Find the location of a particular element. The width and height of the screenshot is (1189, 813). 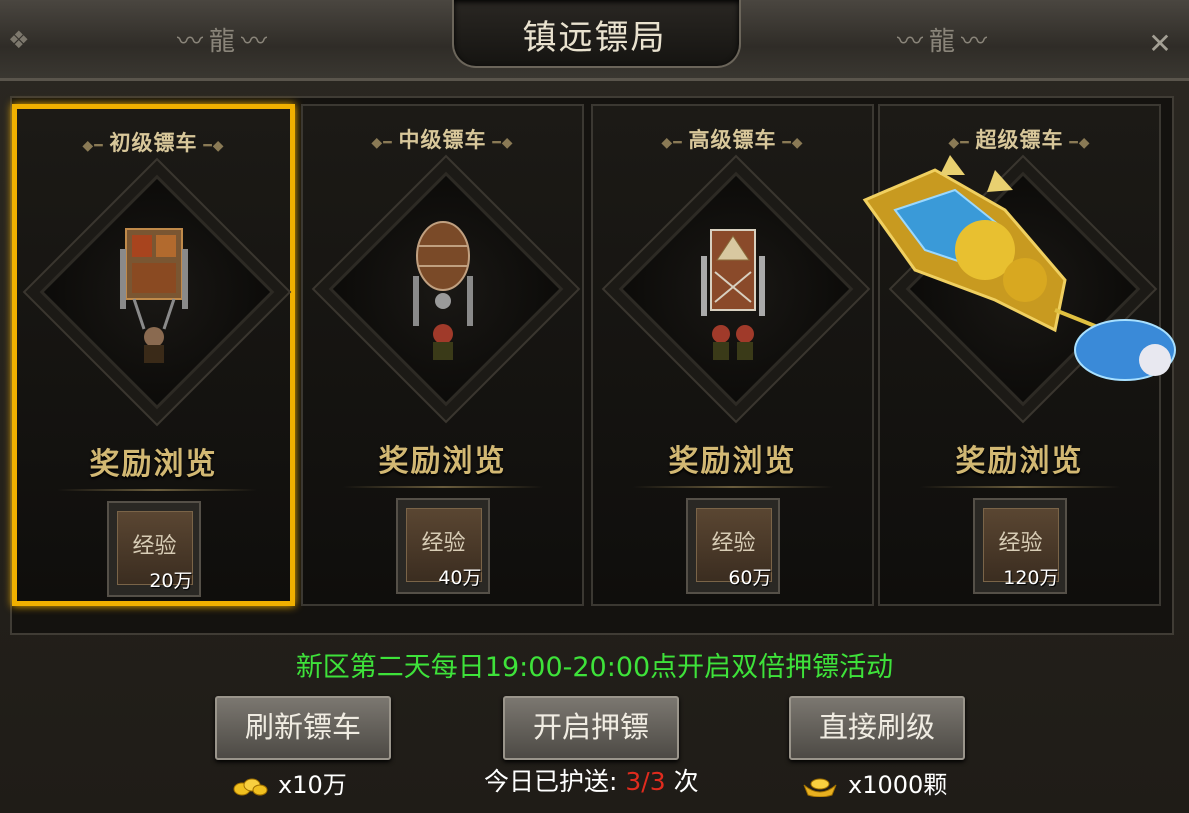

card-title: ◆━ 高级镖车 ━◆ is located at coordinates (732, 140).